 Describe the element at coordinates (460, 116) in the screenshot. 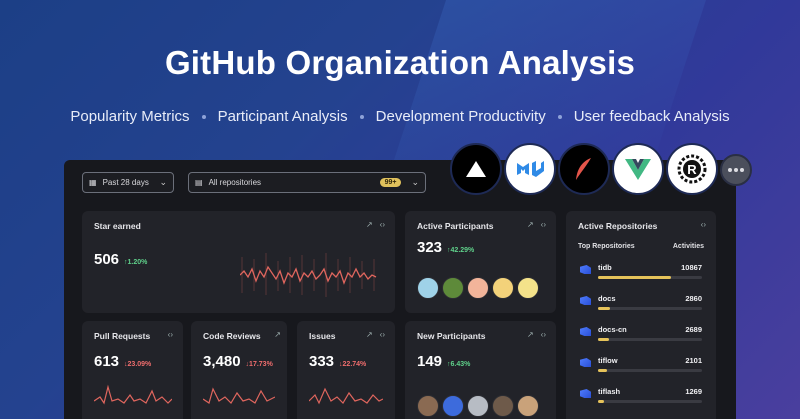

I see `feature-productivity: Development Productivity` at that location.